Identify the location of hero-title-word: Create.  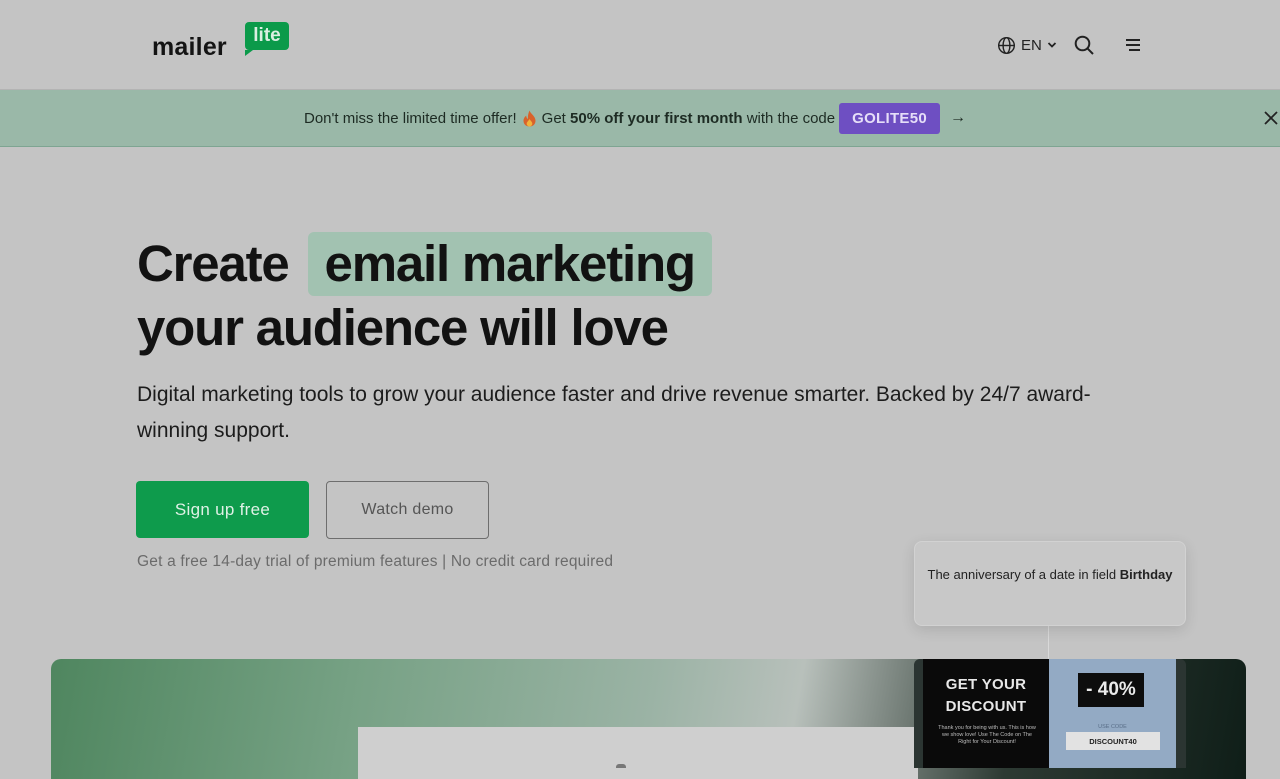
(213, 263).